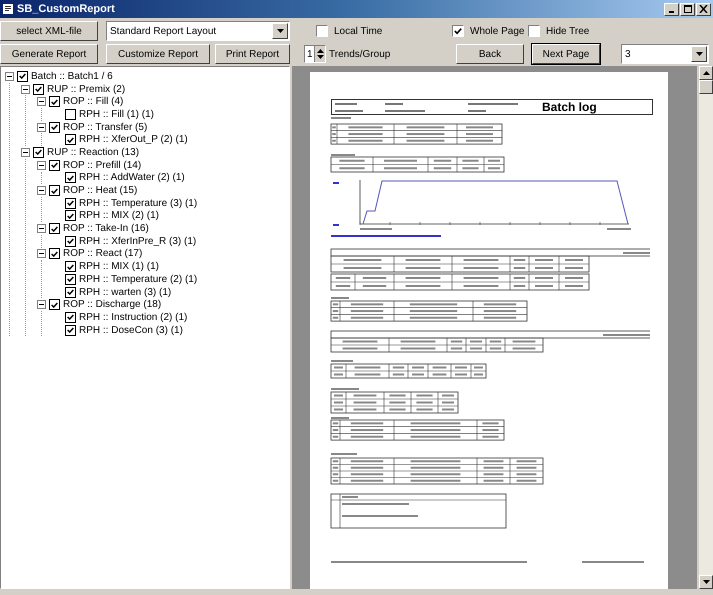 The image size is (713, 595). What do you see at coordinates (125, 292) in the screenshot?
I see `tree-item: RPH :: warten (3) (1)` at bounding box center [125, 292].